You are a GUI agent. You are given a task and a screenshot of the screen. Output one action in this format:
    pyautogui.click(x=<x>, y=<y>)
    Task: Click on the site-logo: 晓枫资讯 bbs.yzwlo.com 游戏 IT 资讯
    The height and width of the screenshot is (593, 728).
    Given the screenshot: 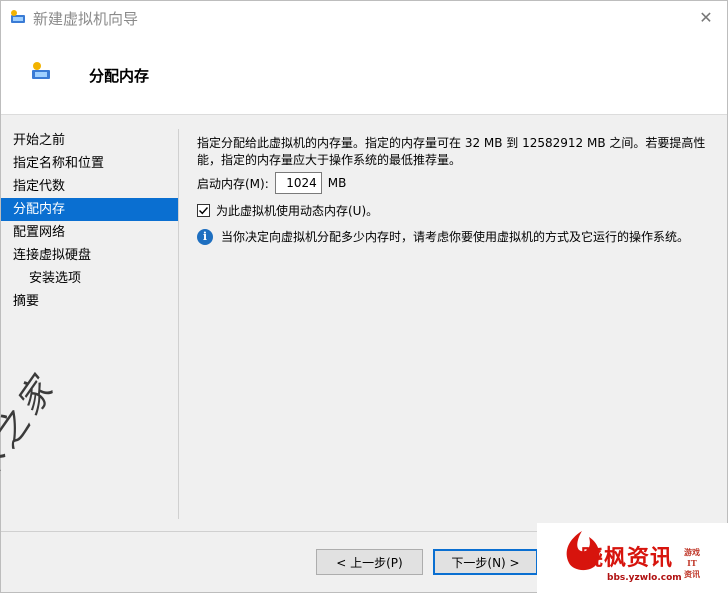 What is the action you would take?
    pyautogui.click(x=632, y=558)
    